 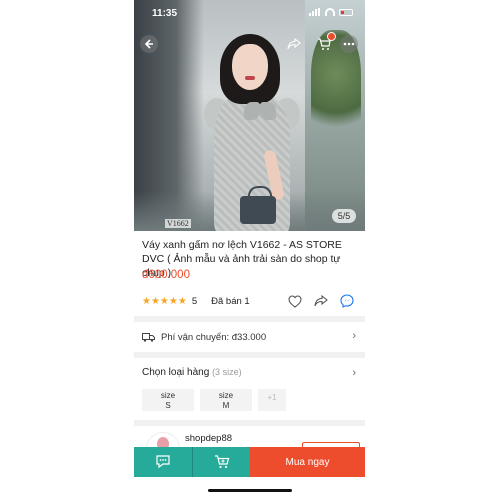 I want to click on wifi-icon, so click(x=330, y=12).